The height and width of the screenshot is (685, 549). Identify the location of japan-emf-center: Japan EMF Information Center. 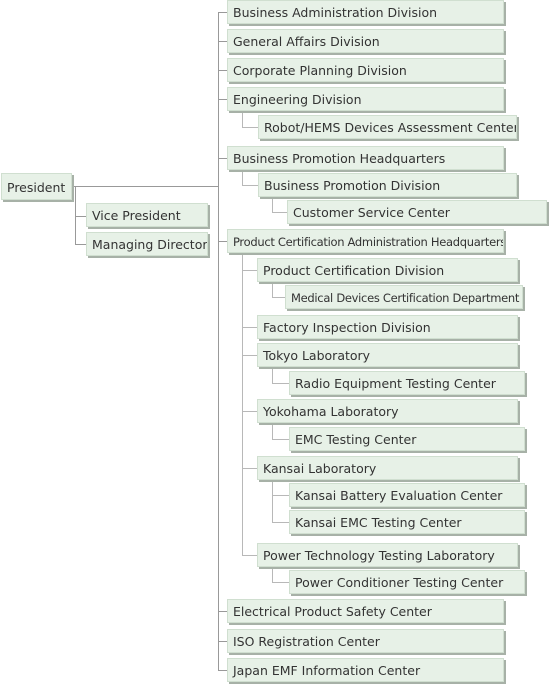
(365, 670).